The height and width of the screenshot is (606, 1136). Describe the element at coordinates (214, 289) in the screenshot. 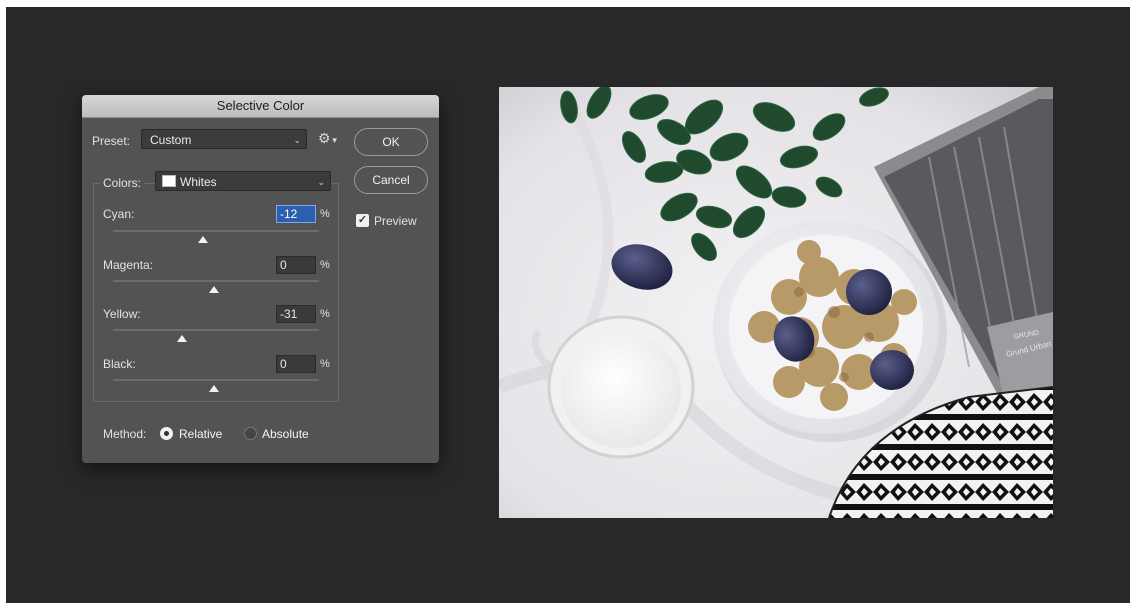

I see `magenta-slider-thumb` at that location.